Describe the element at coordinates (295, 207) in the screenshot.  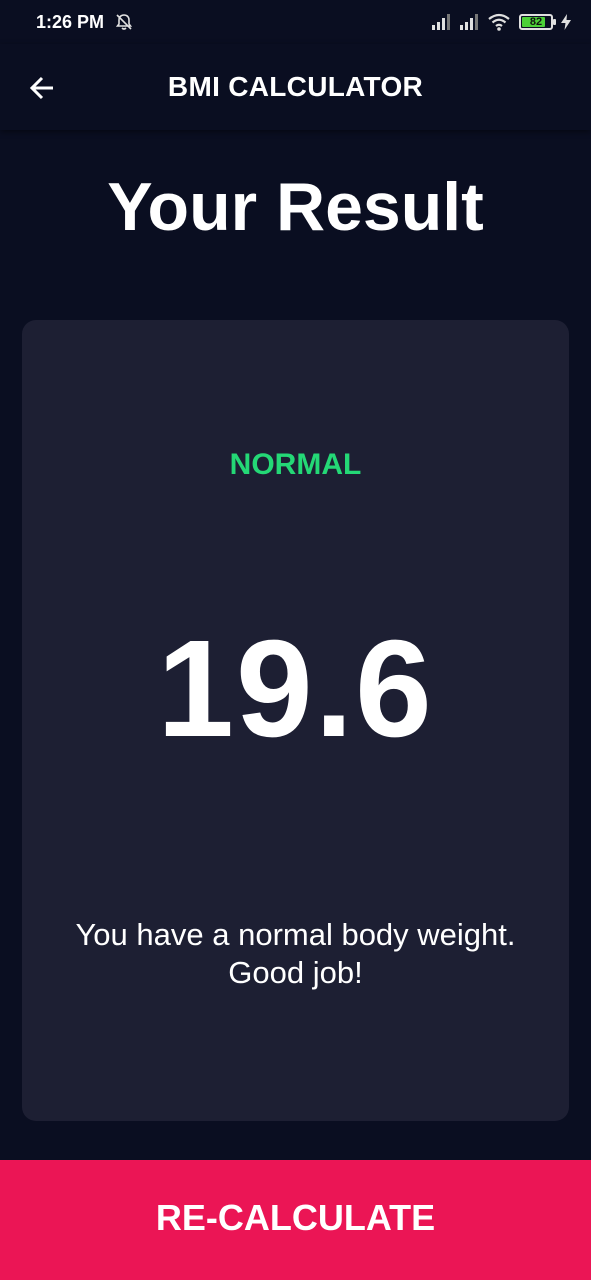
I see `page-title: Your Result` at that location.